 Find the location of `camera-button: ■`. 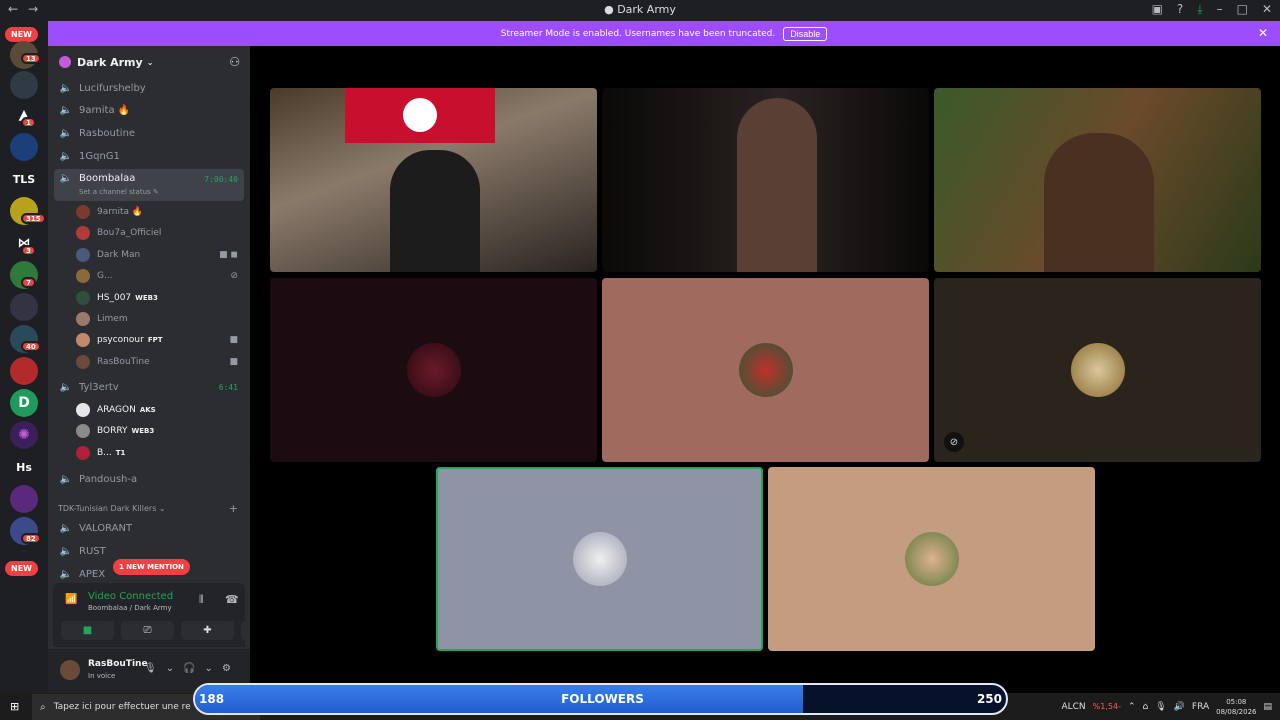

camera-button: ■ is located at coordinates (87, 630).